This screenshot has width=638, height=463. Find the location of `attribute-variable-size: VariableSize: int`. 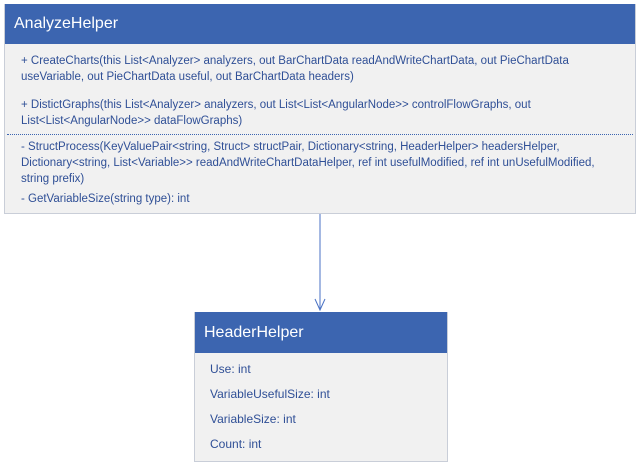

attribute-variable-size: VariableSize: int is located at coordinates (253, 419).